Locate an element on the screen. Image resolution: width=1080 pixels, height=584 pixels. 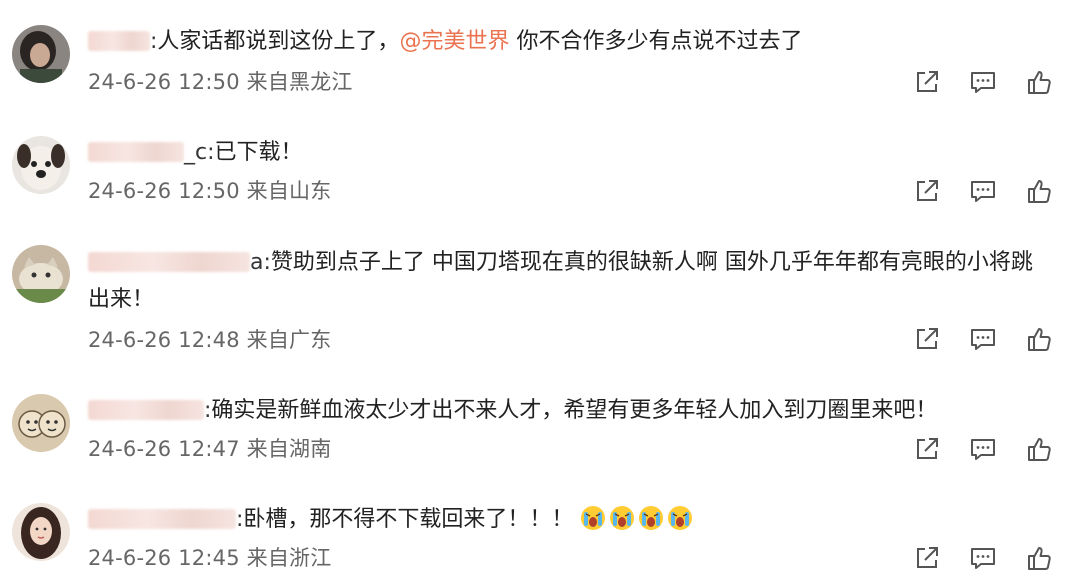
mention-link: @完美世界 is located at coordinates (454, 41).